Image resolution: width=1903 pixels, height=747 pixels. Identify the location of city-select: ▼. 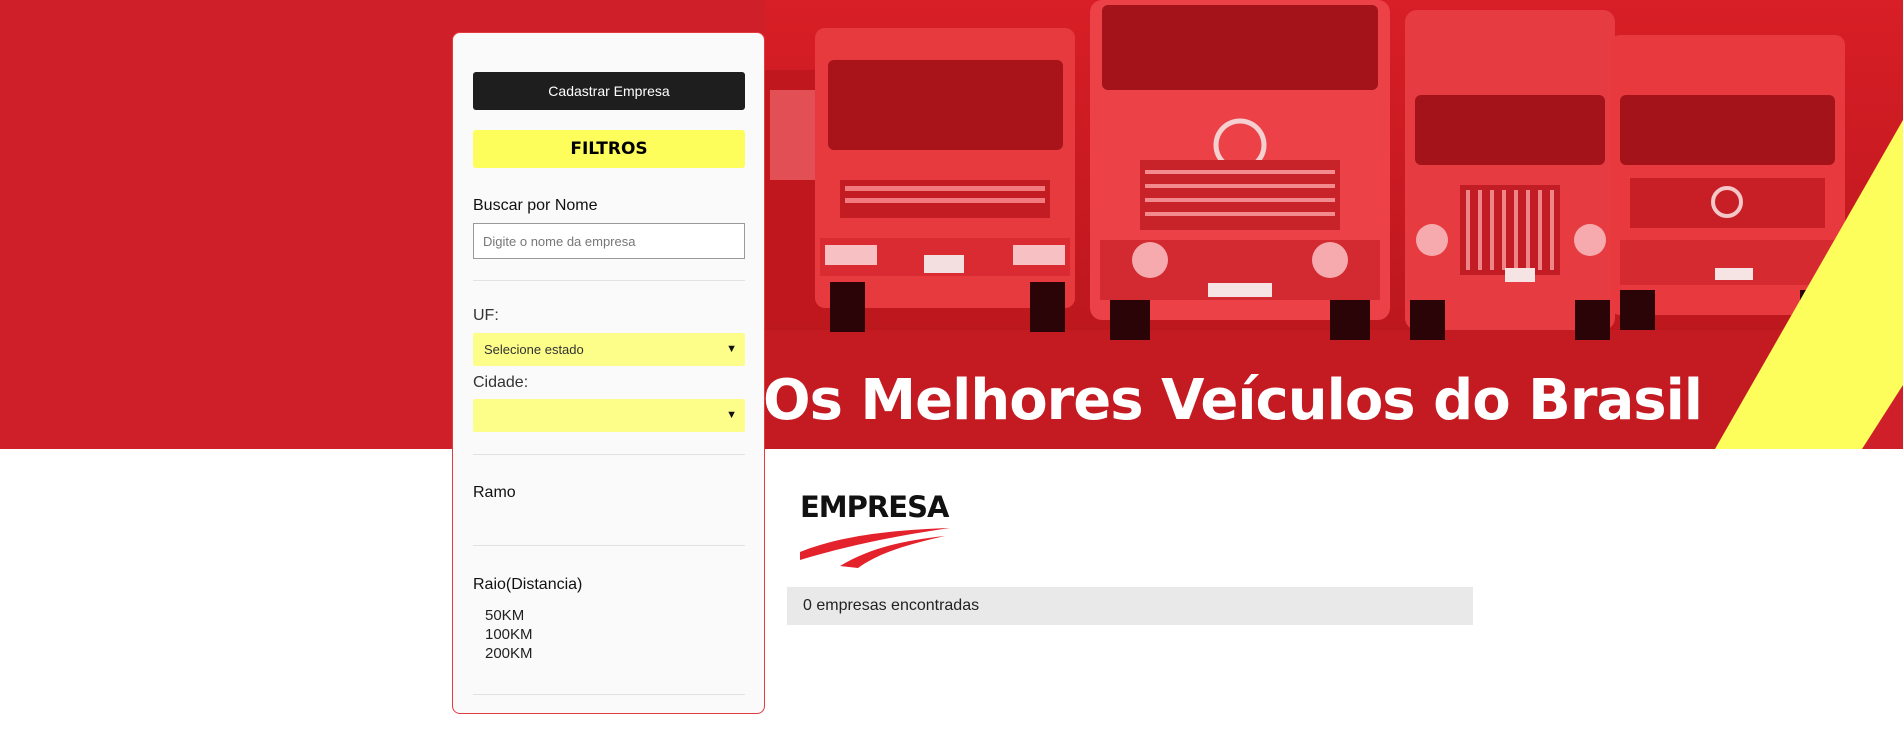
(609, 415).